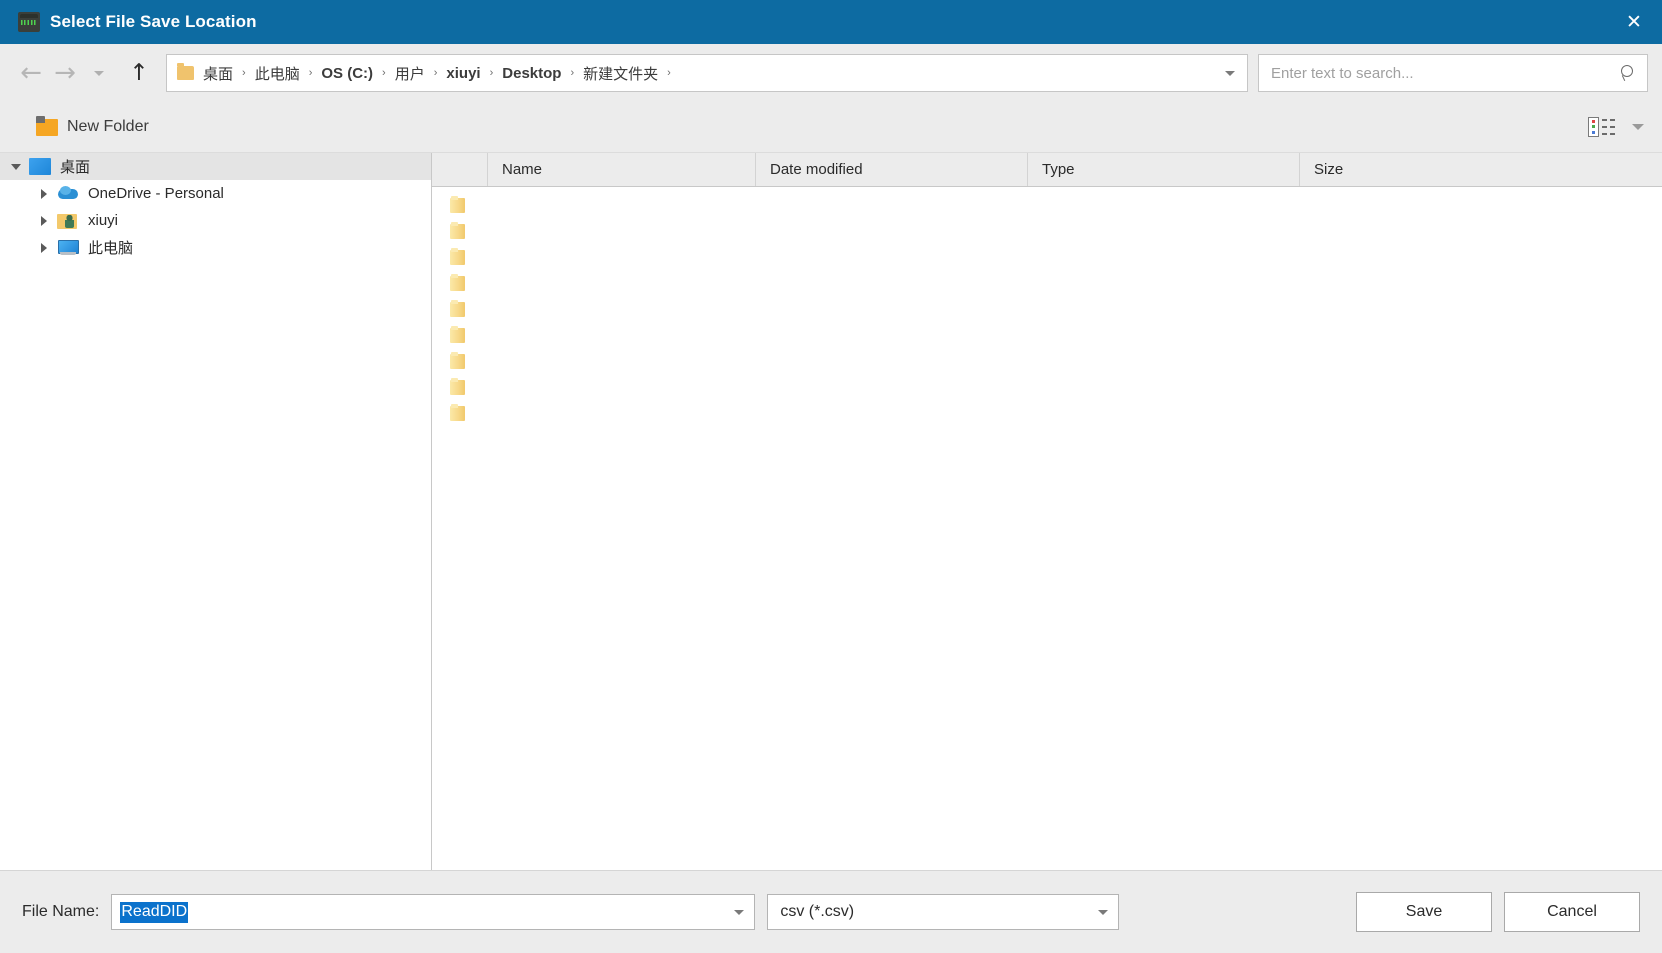 Image resolution: width=1662 pixels, height=953 pixels. What do you see at coordinates (68, 194) in the screenshot?
I see `onedrive-cloud-icon` at bounding box center [68, 194].